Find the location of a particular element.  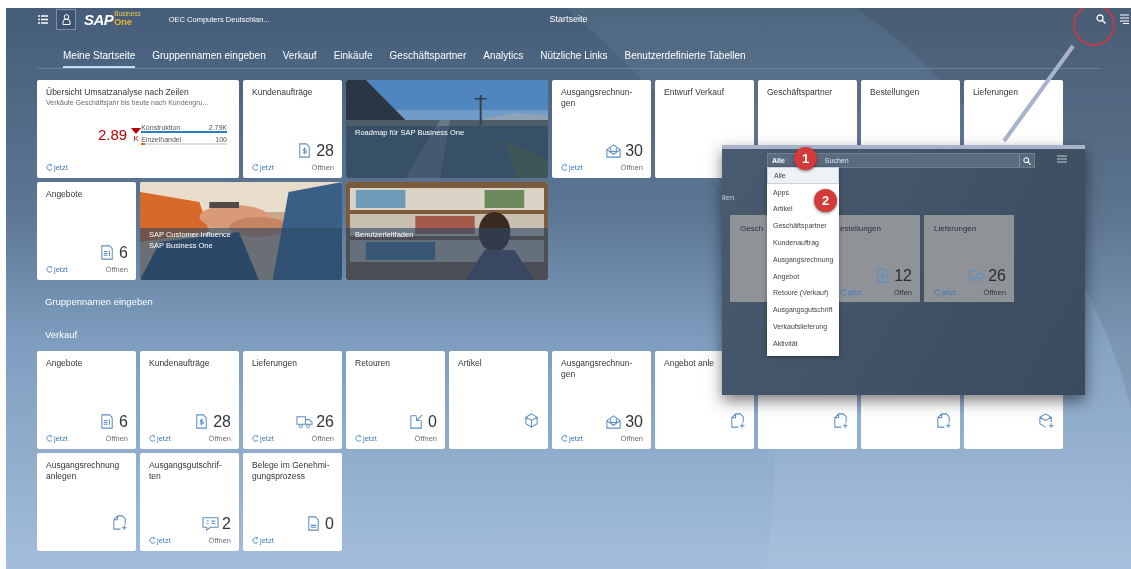

group-title: Verkauf is located at coordinates (62, 334).